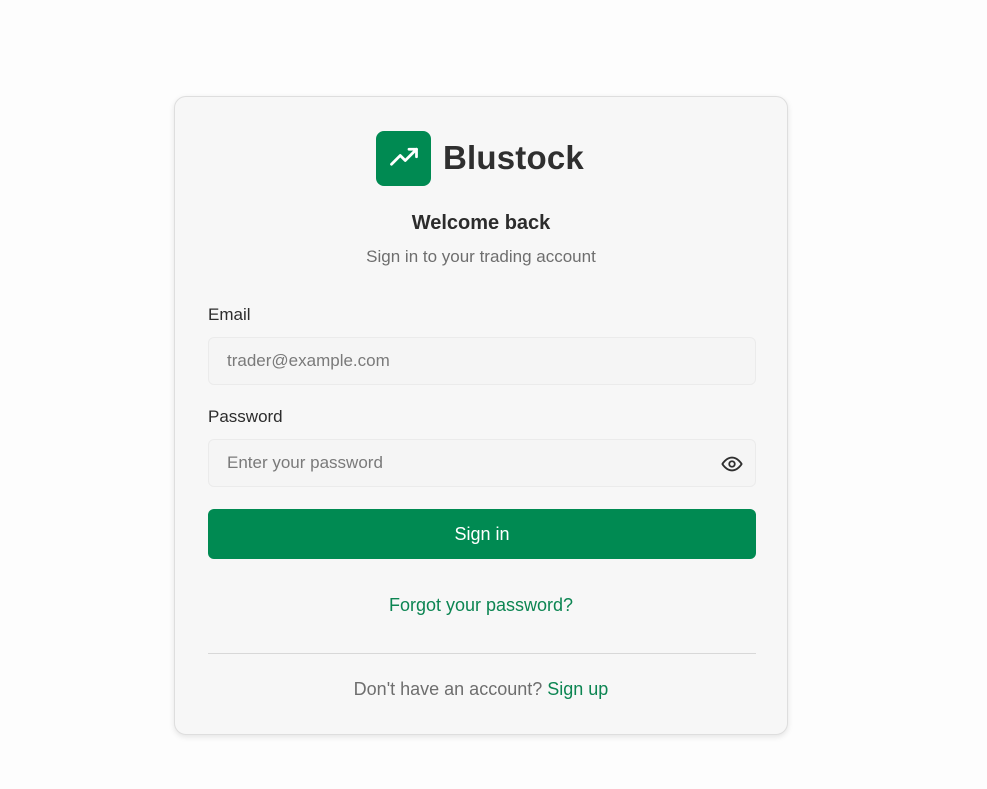 The image size is (987, 789). What do you see at coordinates (481, 223) in the screenshot?
I see `page-title: Welcome back` at bounding box center [481, 223].